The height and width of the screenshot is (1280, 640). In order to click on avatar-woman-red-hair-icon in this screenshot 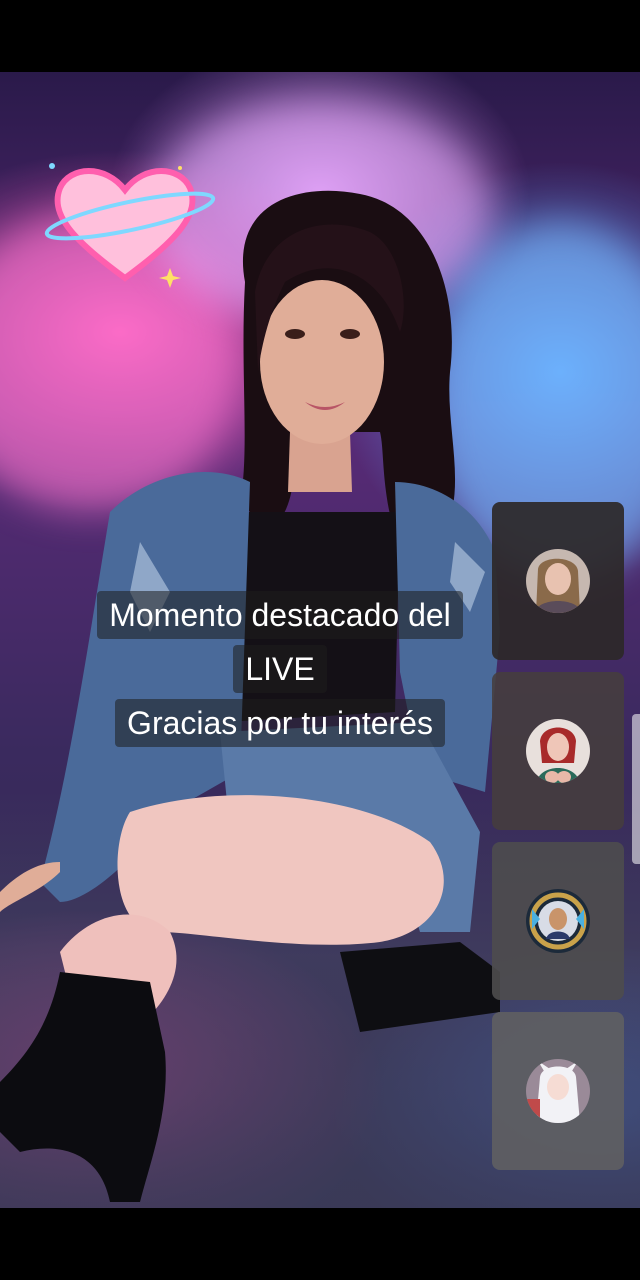, I will do `click(558, 751)`.